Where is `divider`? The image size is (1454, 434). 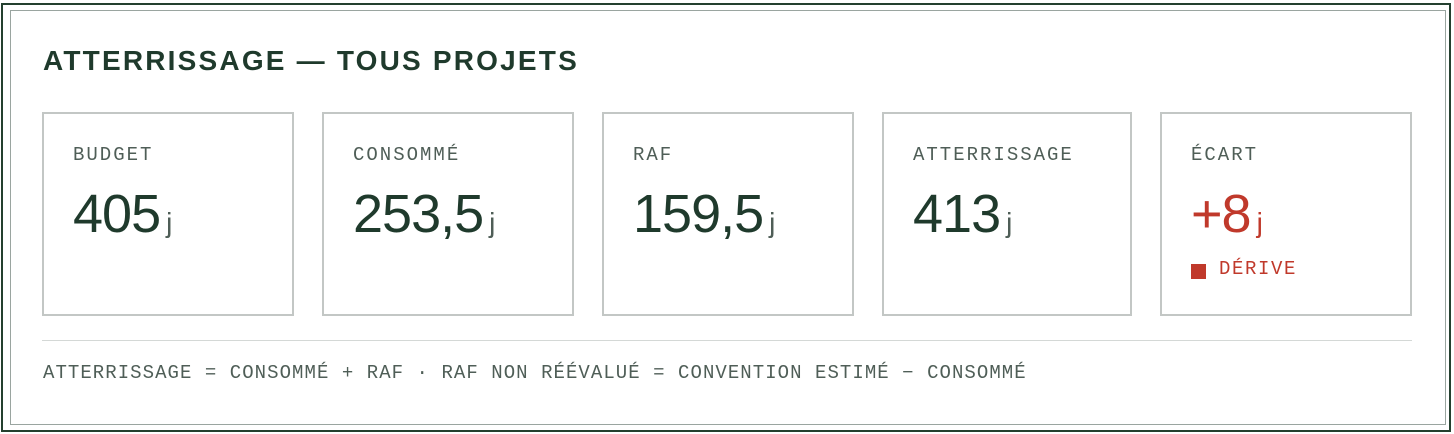 divider is located at coordinates (727, 340).